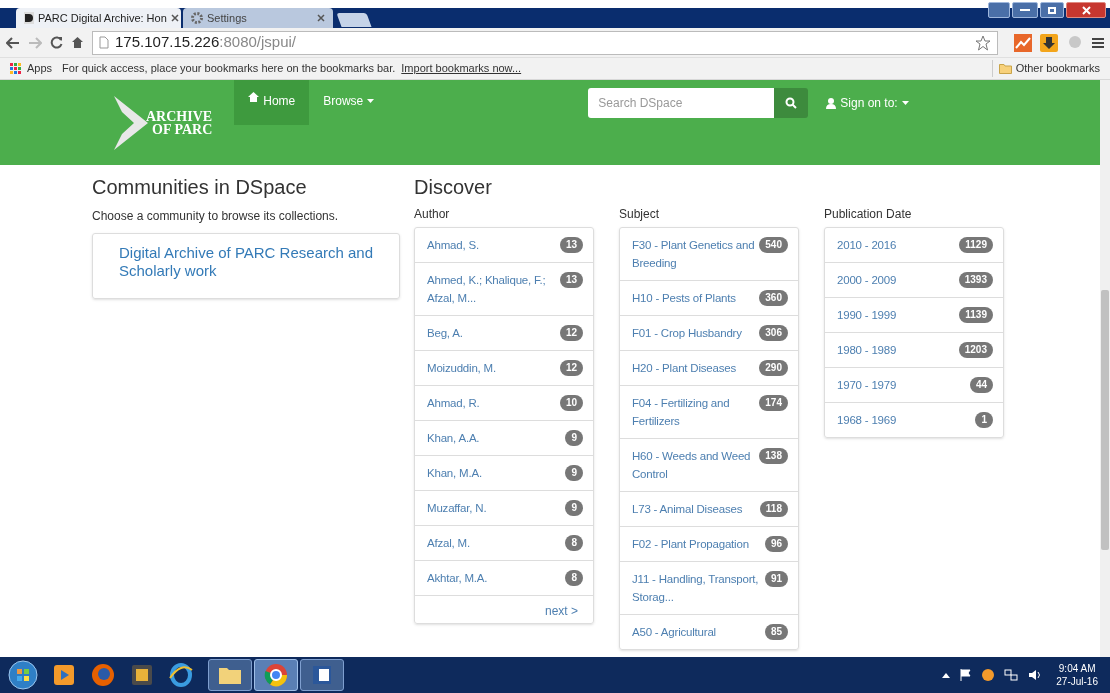  Describe the element at coordinates (56, 42) in the screenshot. I see `reload-icon` at that location.